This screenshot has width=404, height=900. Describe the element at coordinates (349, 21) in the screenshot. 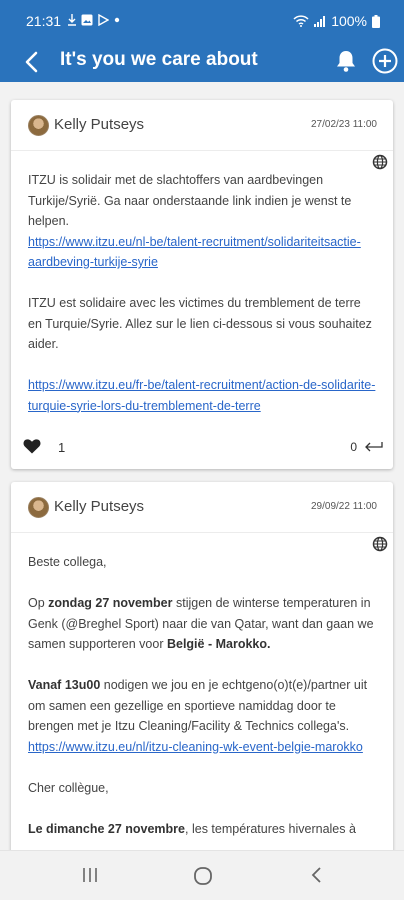

I see `battery-percentage: 100%` at that location.